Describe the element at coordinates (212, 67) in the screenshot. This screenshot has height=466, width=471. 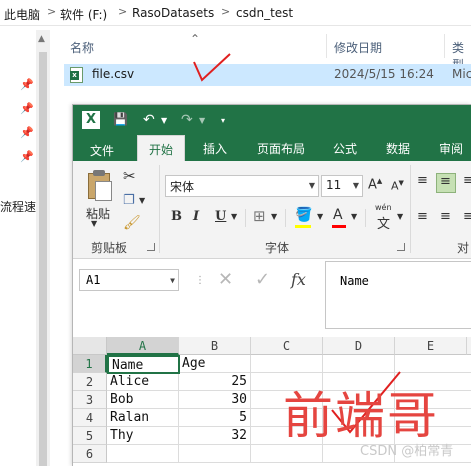
I see `red-checkmark-annotation` at that location.